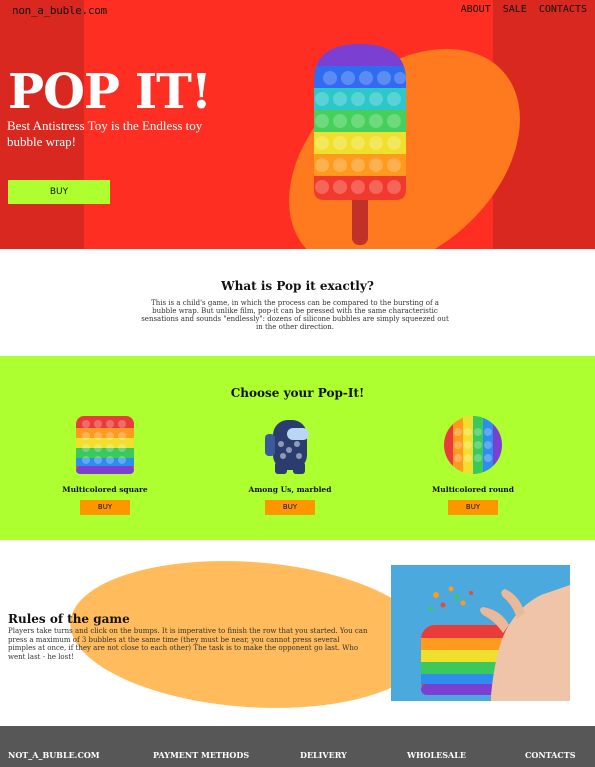 Image resolution: width=595 pixels, height=767 pixels. What do you see at coordinates (290, 489) in the screenshot?
I see `product-name: Among Us, marbled` at bounding box center [290, 489].